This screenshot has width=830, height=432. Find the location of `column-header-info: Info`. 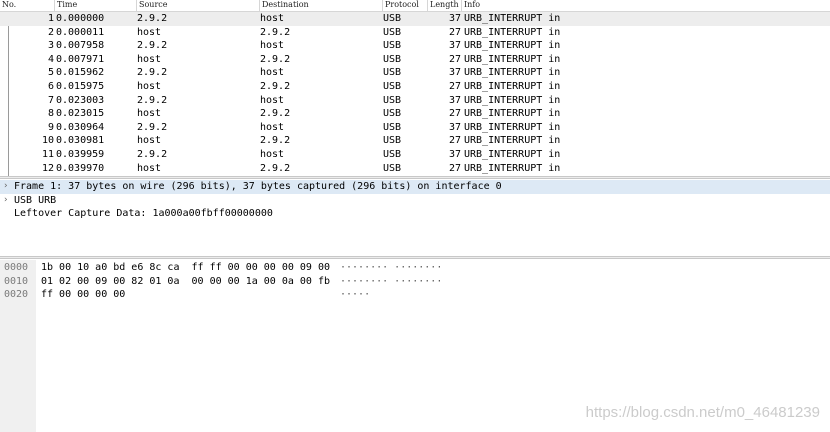

column-header-info: Info is located at coordinates (646, 5).